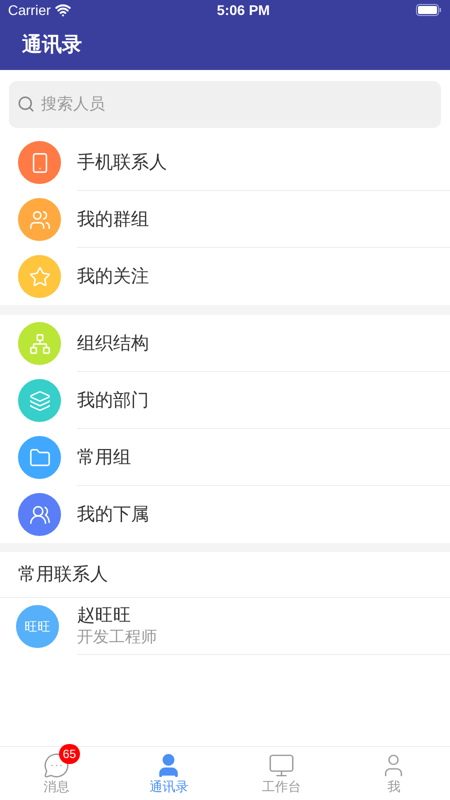 This screenshot has height=800, width=450. I want to click on menu-item: 我的群组, so click(225, 219).